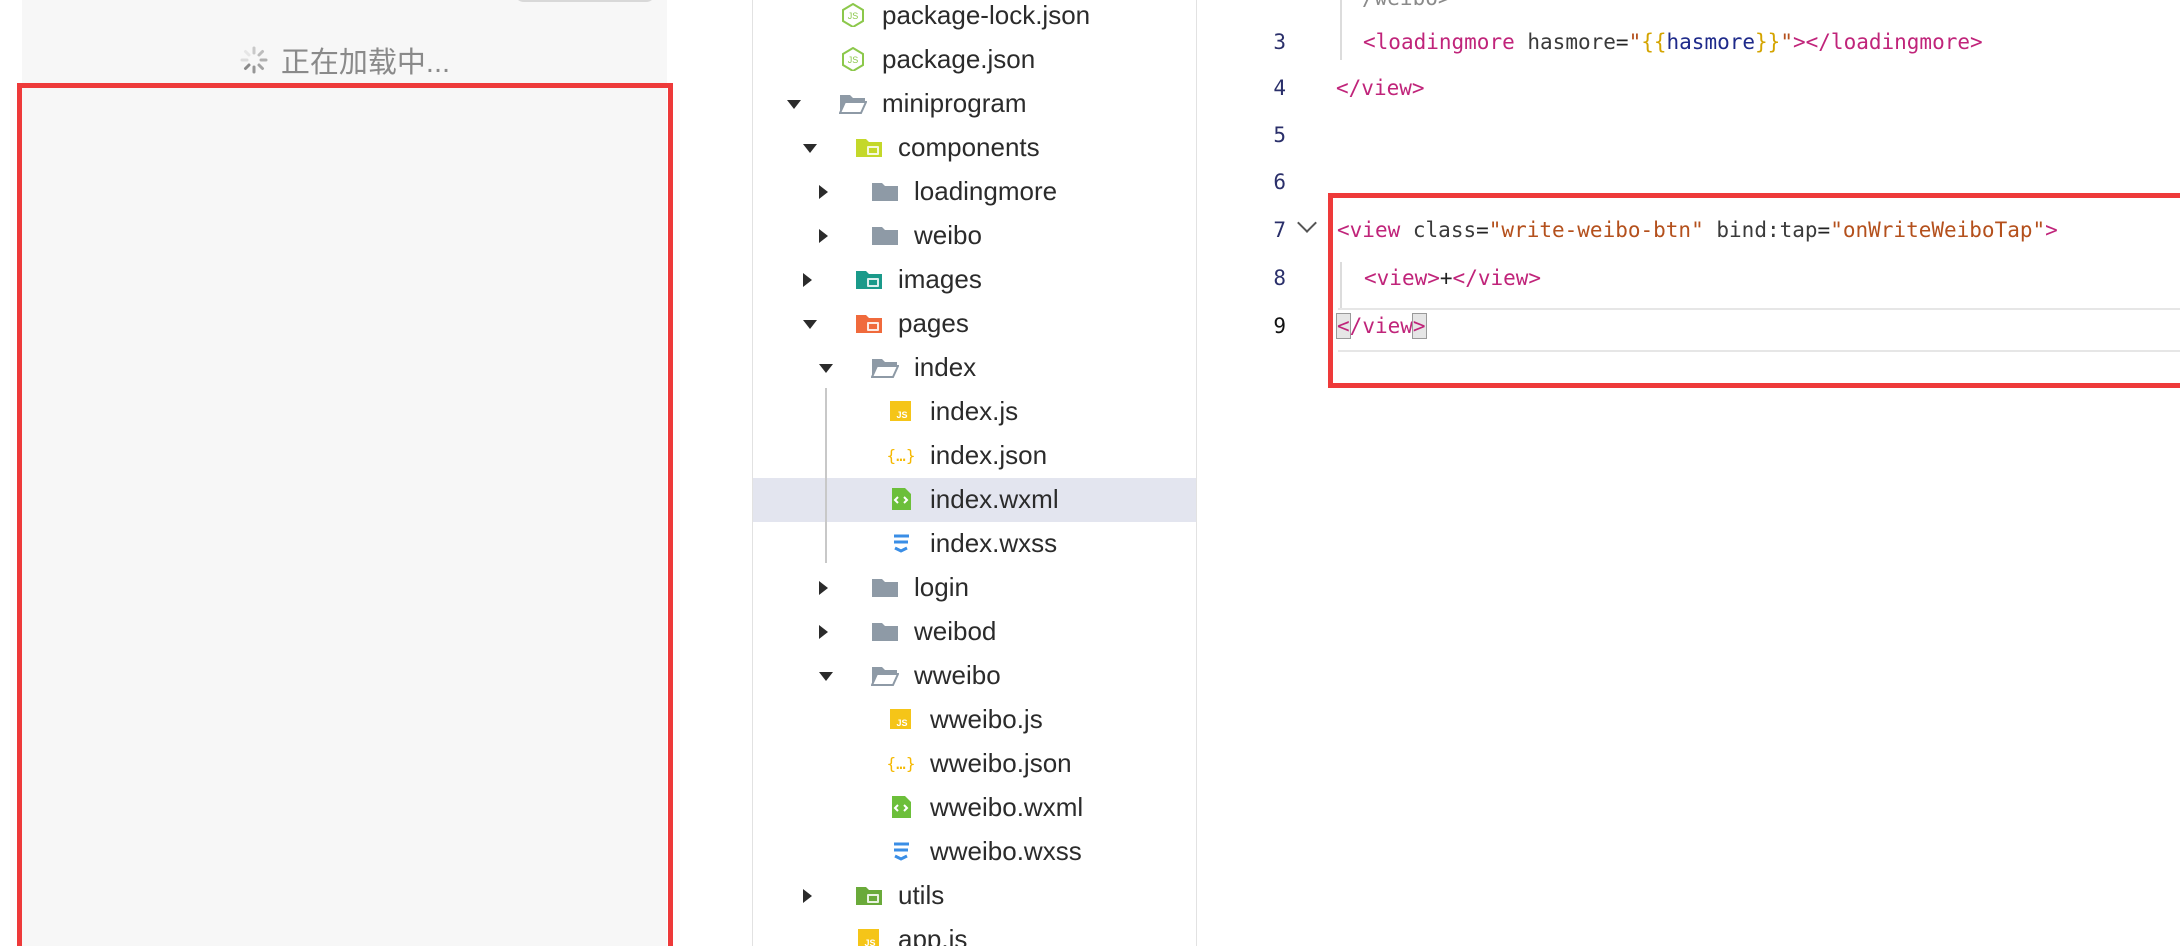 The height and width of the screenshot is (946, 2180). I want to click on indent-guide, so click(1341, 30).